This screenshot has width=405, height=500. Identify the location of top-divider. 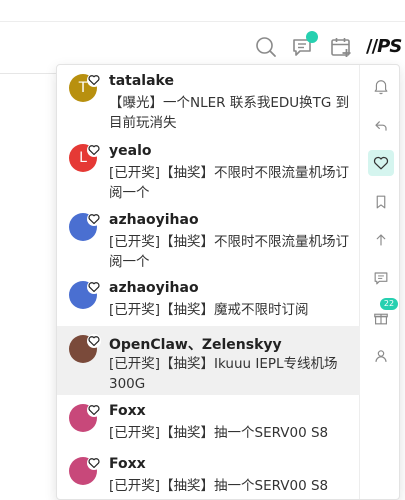
(202, 21).